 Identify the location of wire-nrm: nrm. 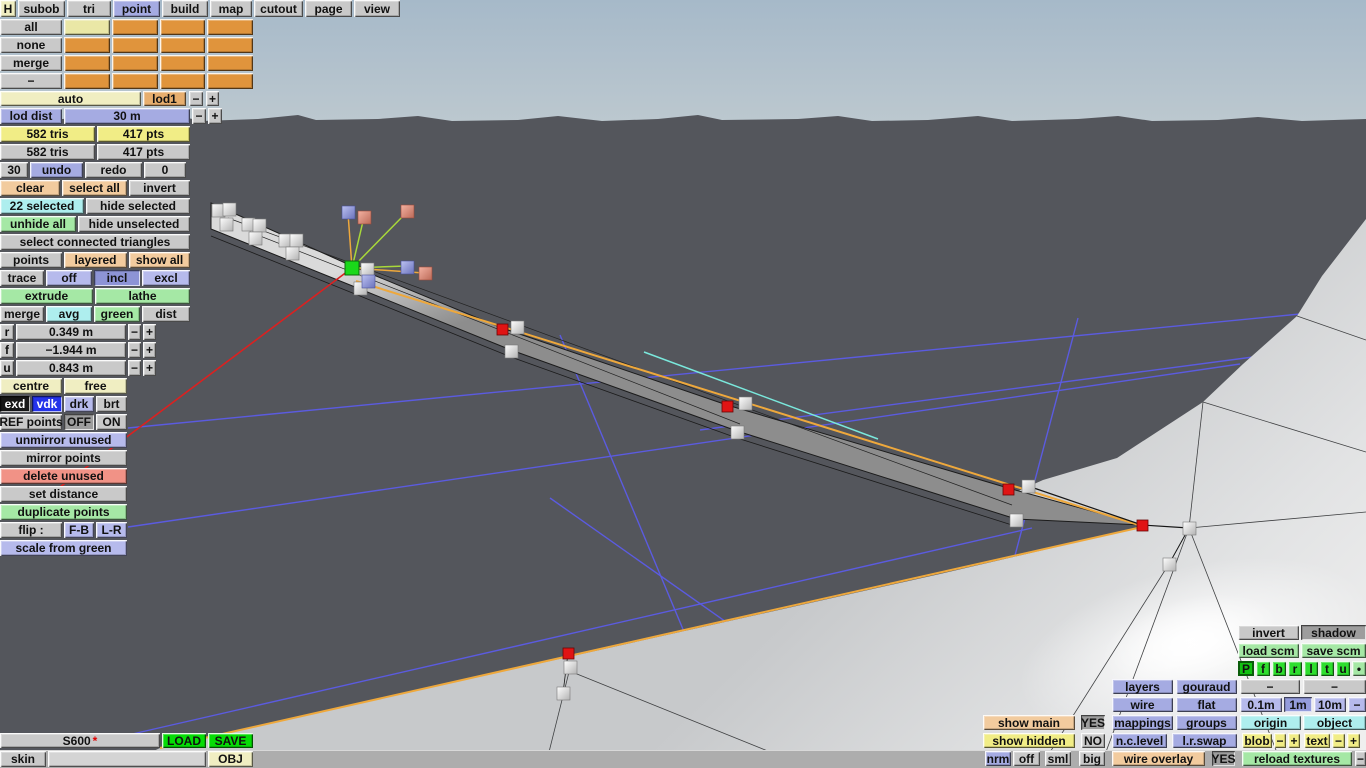
(998, 758).